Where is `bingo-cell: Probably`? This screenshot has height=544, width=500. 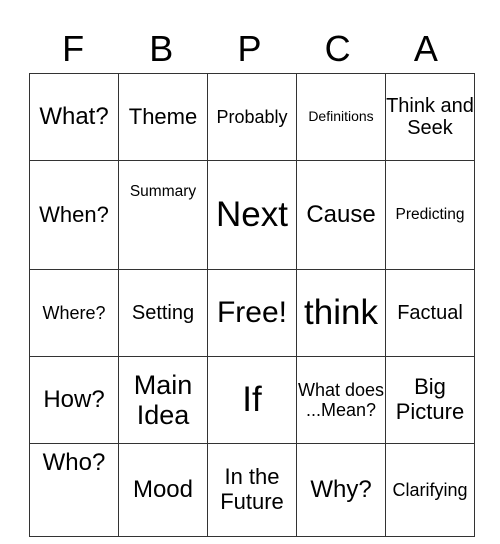 bingo-cell: Probably is located at coordinates (252, 117).